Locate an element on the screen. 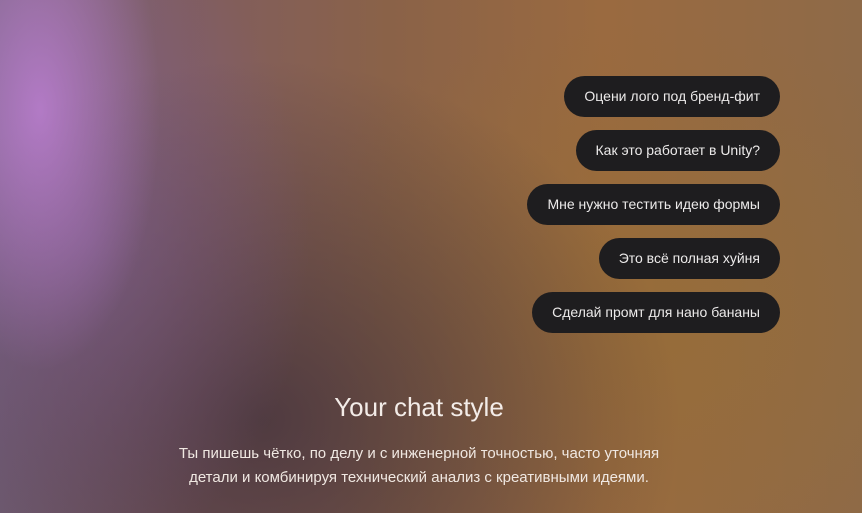 The width and height of the screenshot is (862, 513). suggestion-chip-logo-brand-fit: Оцени лого под бренд-фит is located at coordinates (672, 96).